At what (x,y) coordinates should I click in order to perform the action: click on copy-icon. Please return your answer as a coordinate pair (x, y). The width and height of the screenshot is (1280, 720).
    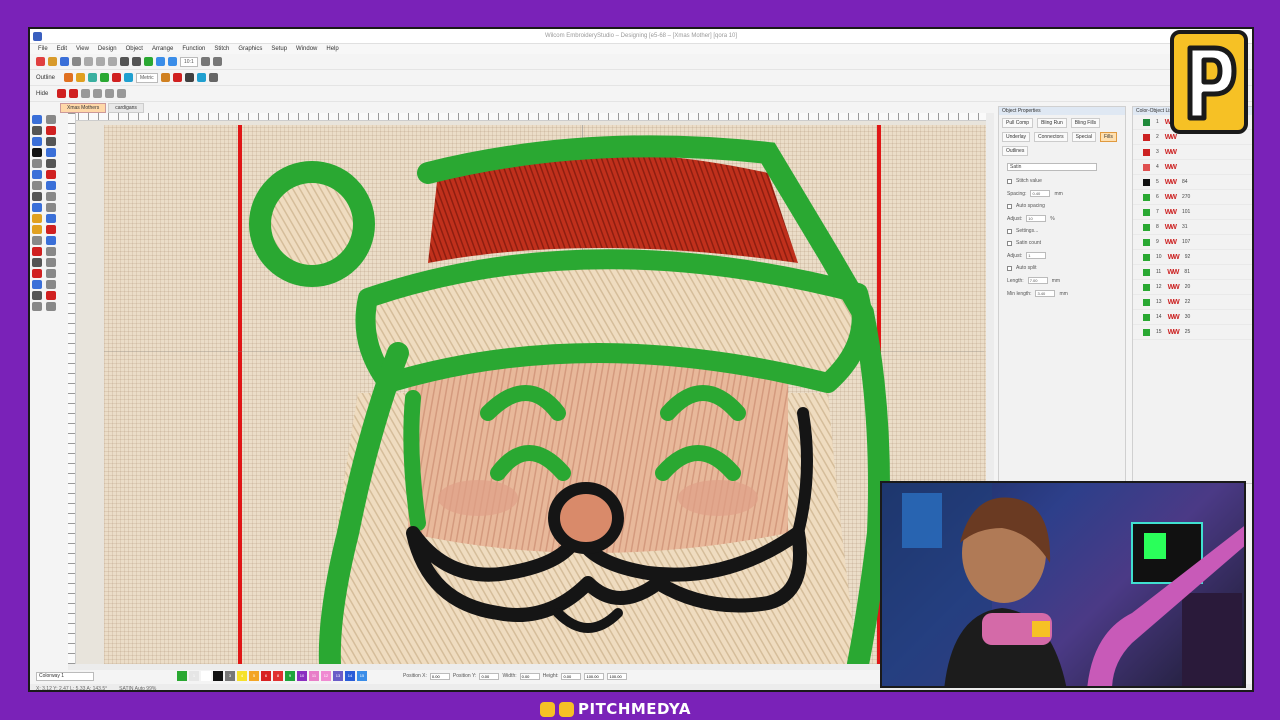
    Looking at the image, I should click on (100, 61).